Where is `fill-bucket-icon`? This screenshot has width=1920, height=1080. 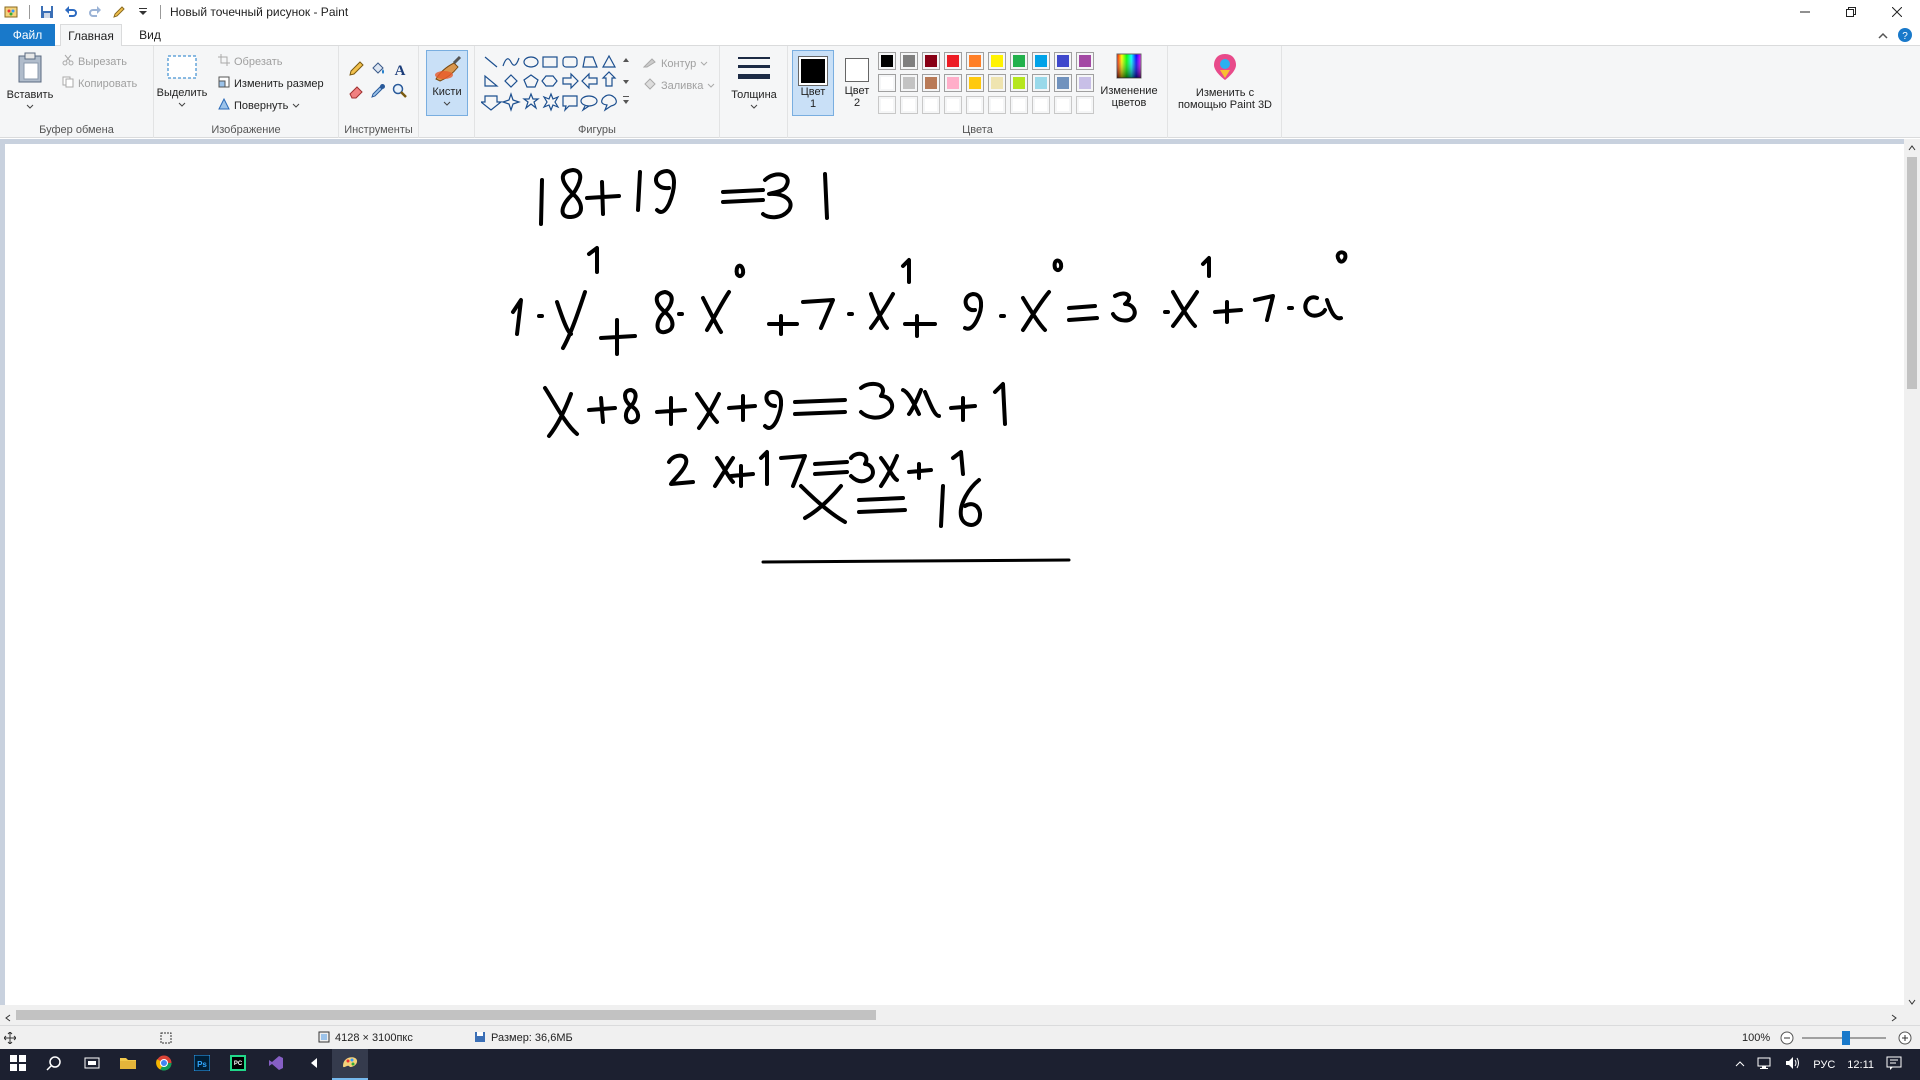
fill-bucket-icon is located at coordinates (378, 69).